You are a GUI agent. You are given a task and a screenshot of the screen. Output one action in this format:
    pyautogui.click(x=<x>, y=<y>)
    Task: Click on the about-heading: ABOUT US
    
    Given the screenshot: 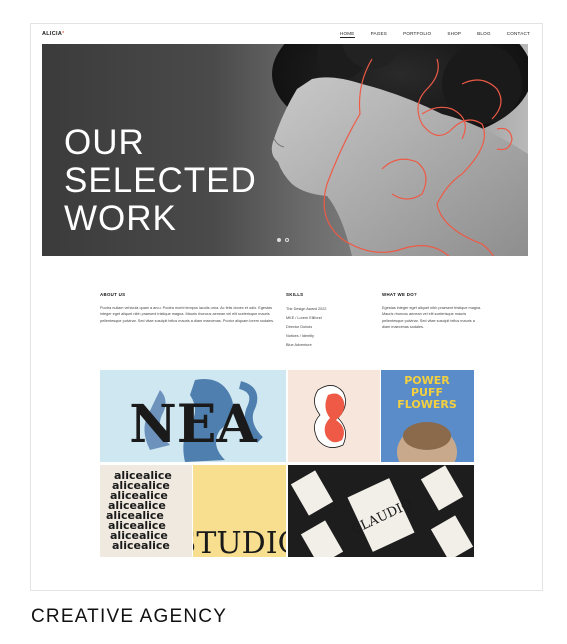 What is the action you would take?
    pyautogui.click(x=113, y=294)
    